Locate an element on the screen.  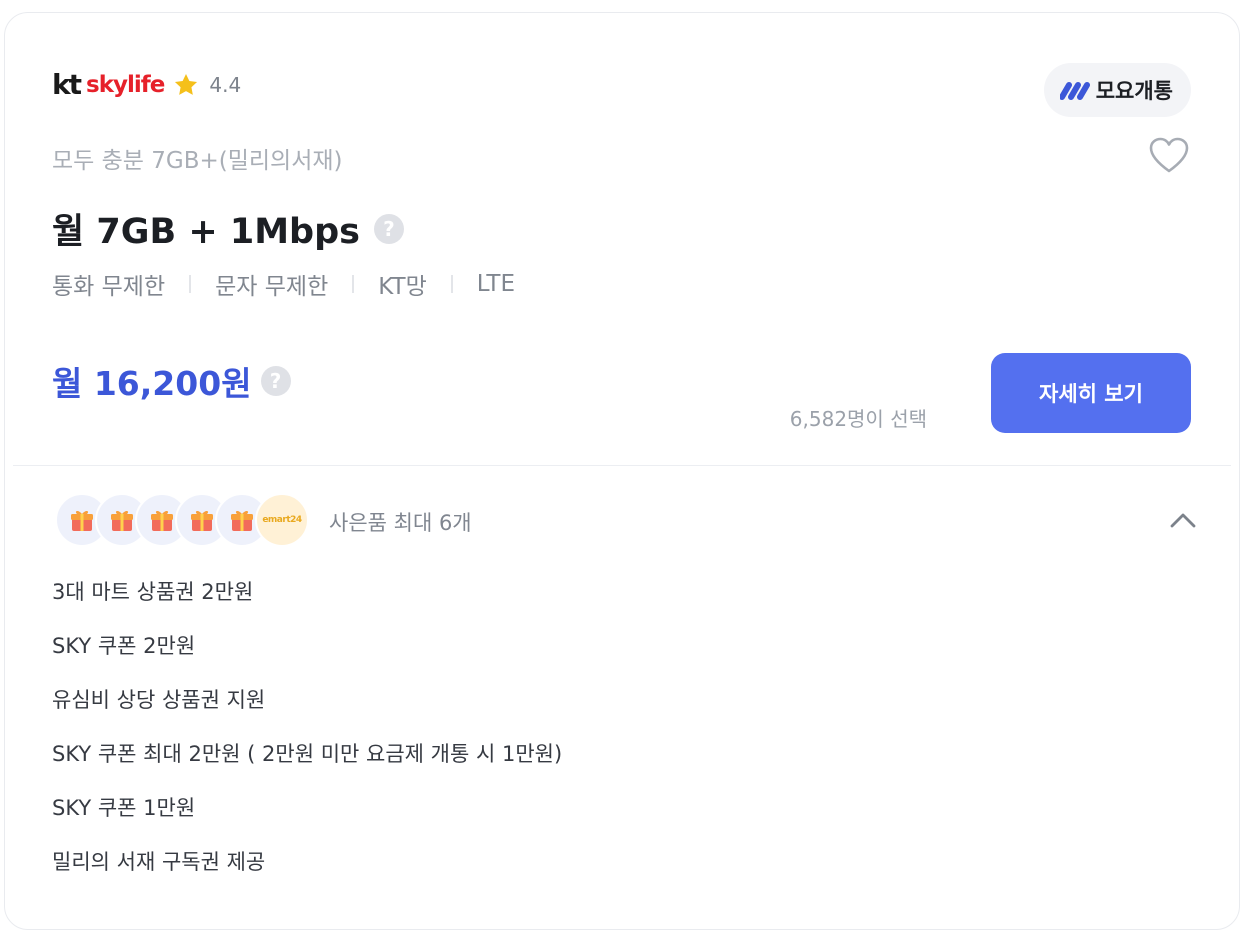
star-icon is located at coordinates (186, 84).